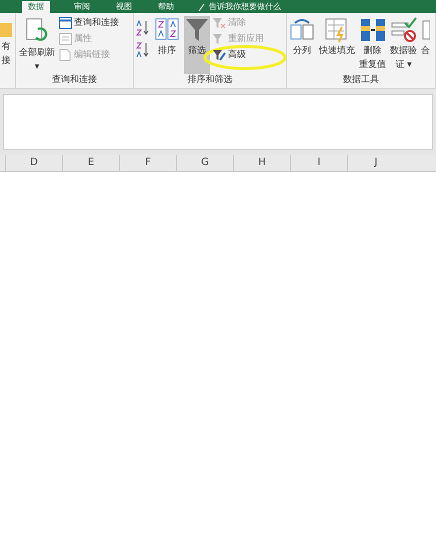 This screenshot has width=436, height=552. What do you see at coordinates (318, 163) in the screenshot?
I see `column-header: I` at bounding box center [318, 163].